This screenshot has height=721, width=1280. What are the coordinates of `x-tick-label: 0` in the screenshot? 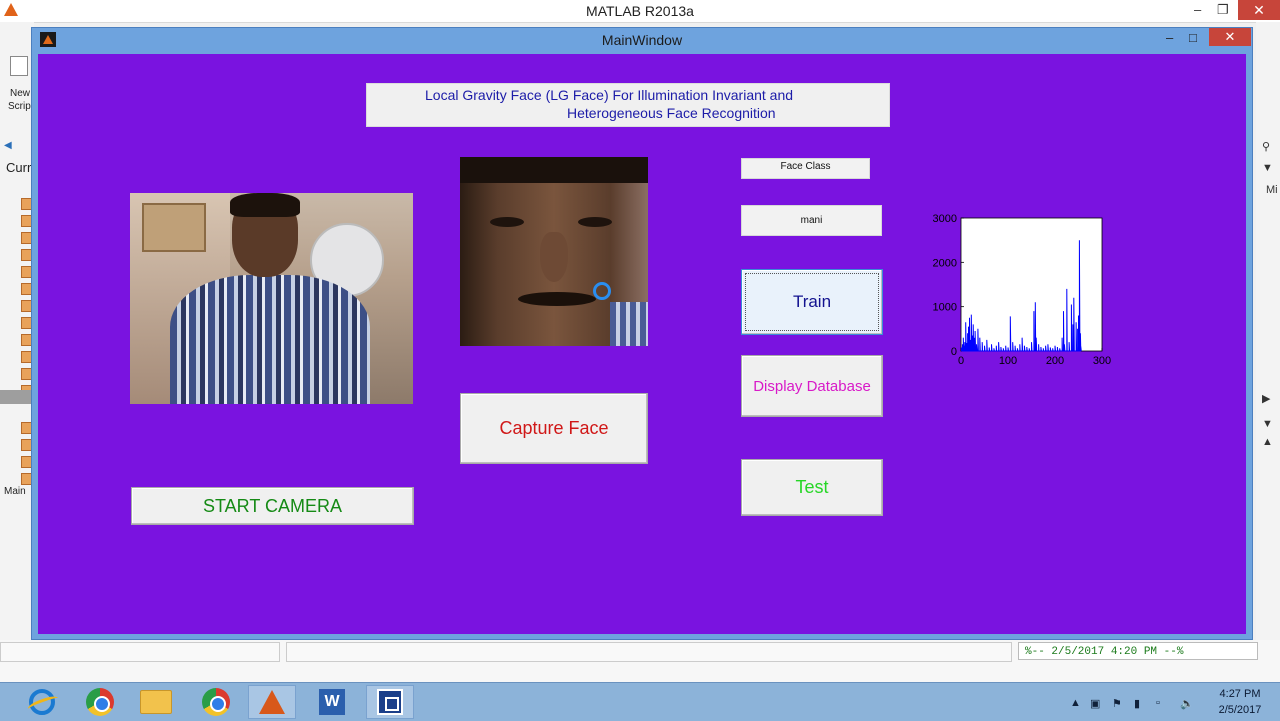 It's located at (961, 361).